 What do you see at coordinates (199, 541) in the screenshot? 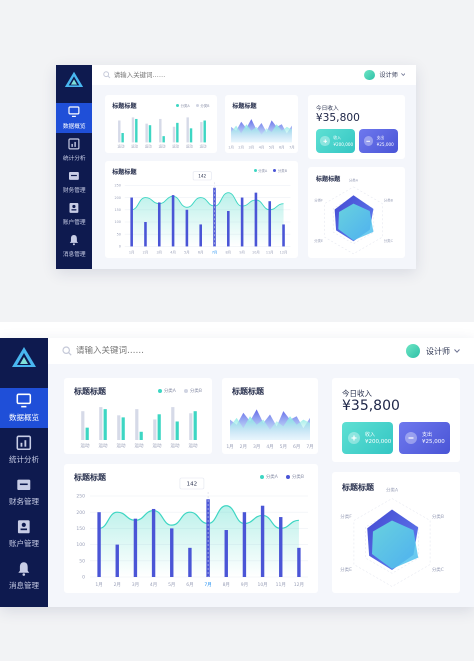
I see `line-area-fill` at bounding box center [199, 541].